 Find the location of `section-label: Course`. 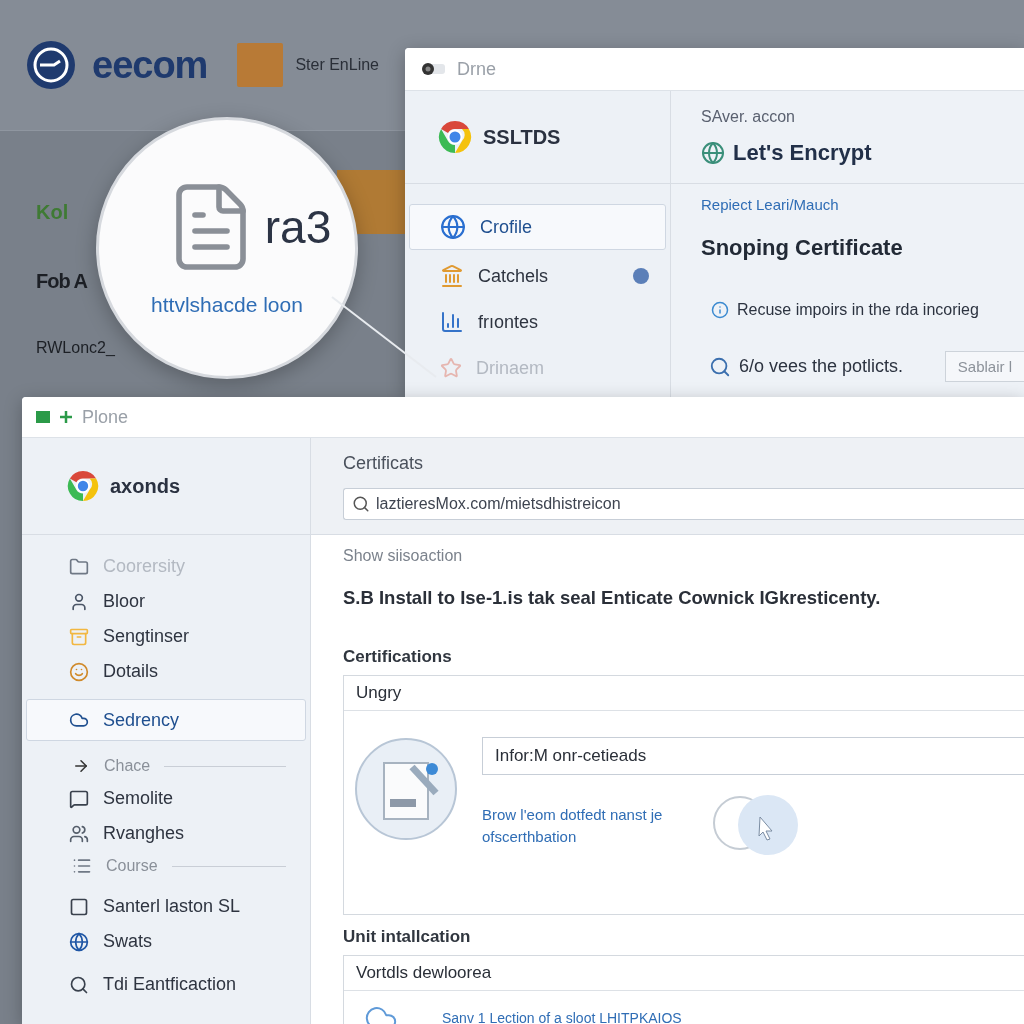

section-label: Course is located at coordinates (132, 866).